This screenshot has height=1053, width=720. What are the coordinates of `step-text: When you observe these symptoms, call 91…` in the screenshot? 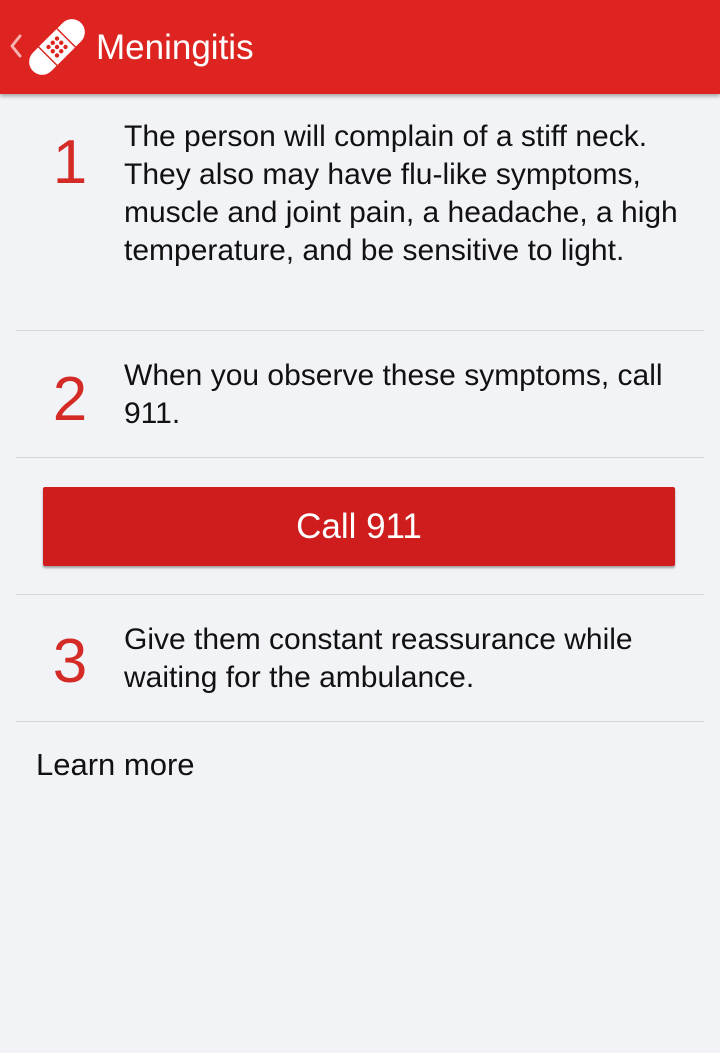 It's located at (393, 394).